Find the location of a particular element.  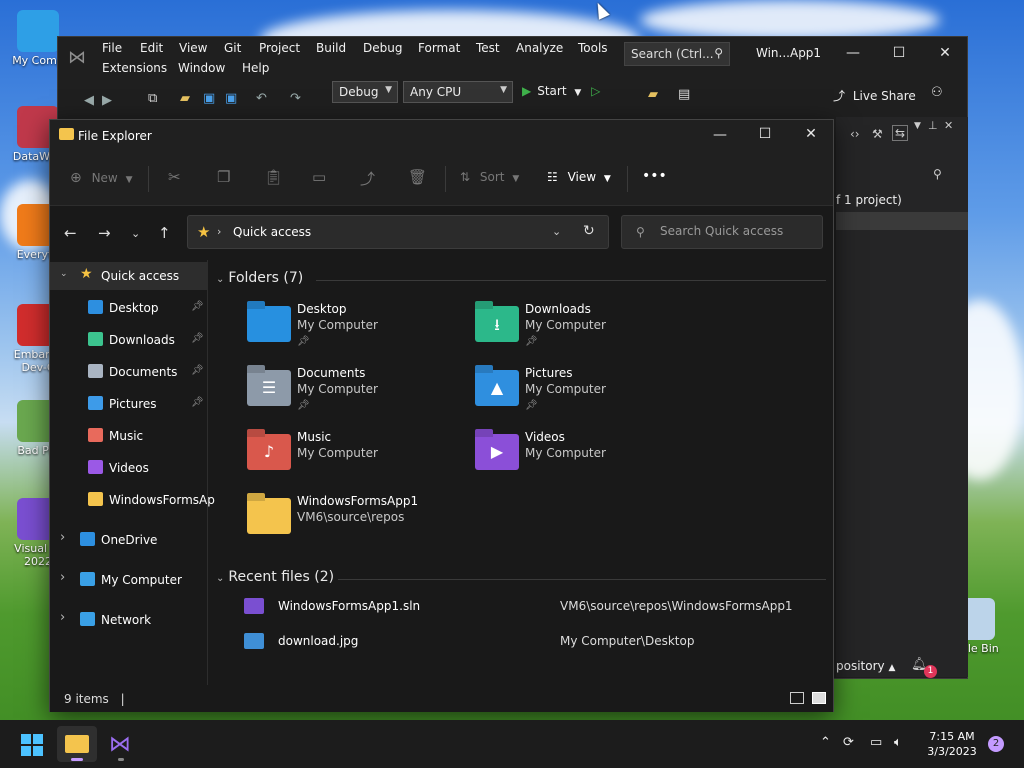

tree-item: › My Computer is located at coordinates (129, 580).